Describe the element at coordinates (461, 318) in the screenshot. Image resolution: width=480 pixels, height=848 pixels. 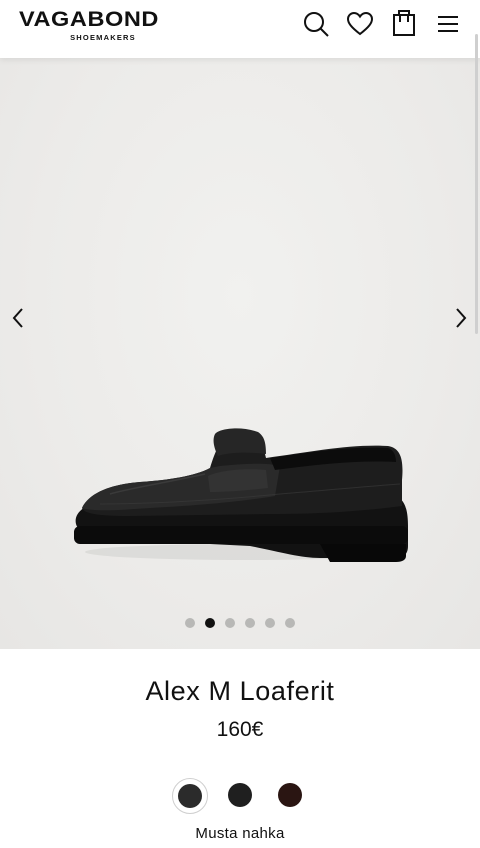
I see `gallery-next-arrow-icon` at that location.